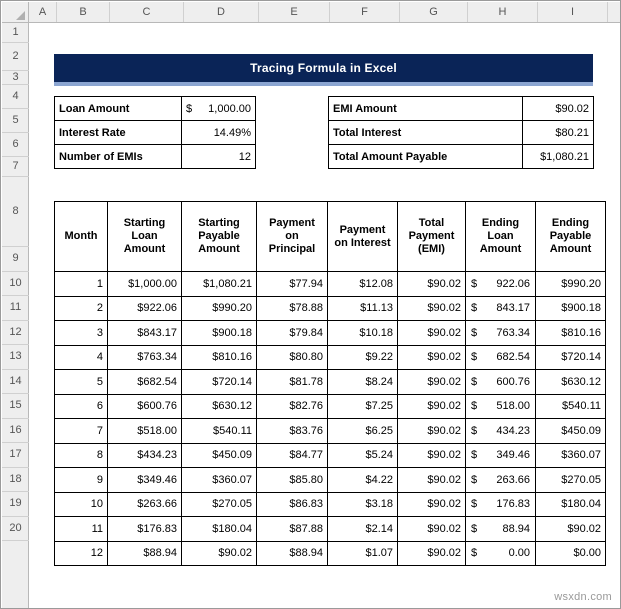 This screenshot has height=609, width=621. I want to click on column-header-h: H, so click(503, 12).